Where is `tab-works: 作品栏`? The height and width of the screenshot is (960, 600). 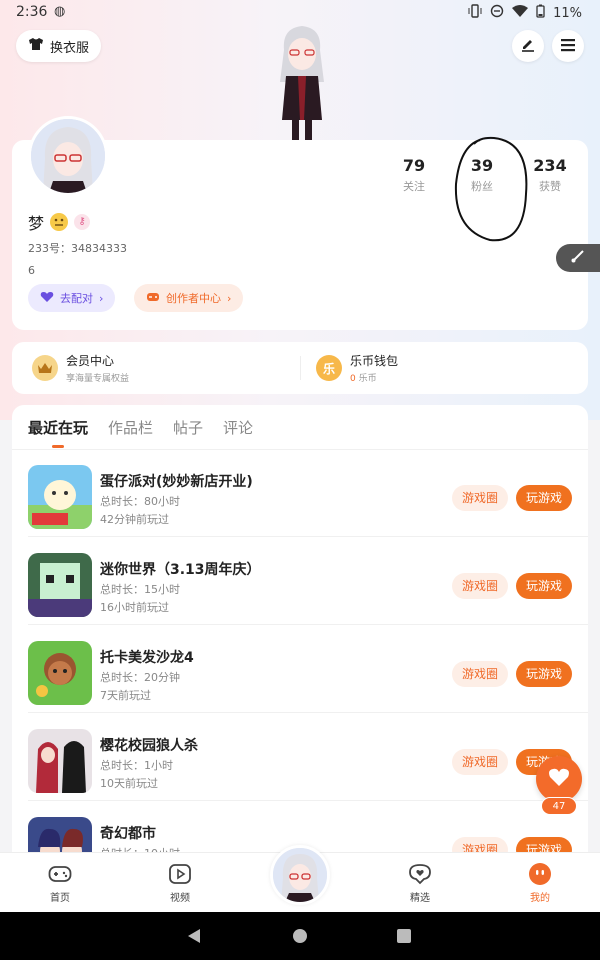 tab-works: 作品栏 is located at coordinates (130, 427).